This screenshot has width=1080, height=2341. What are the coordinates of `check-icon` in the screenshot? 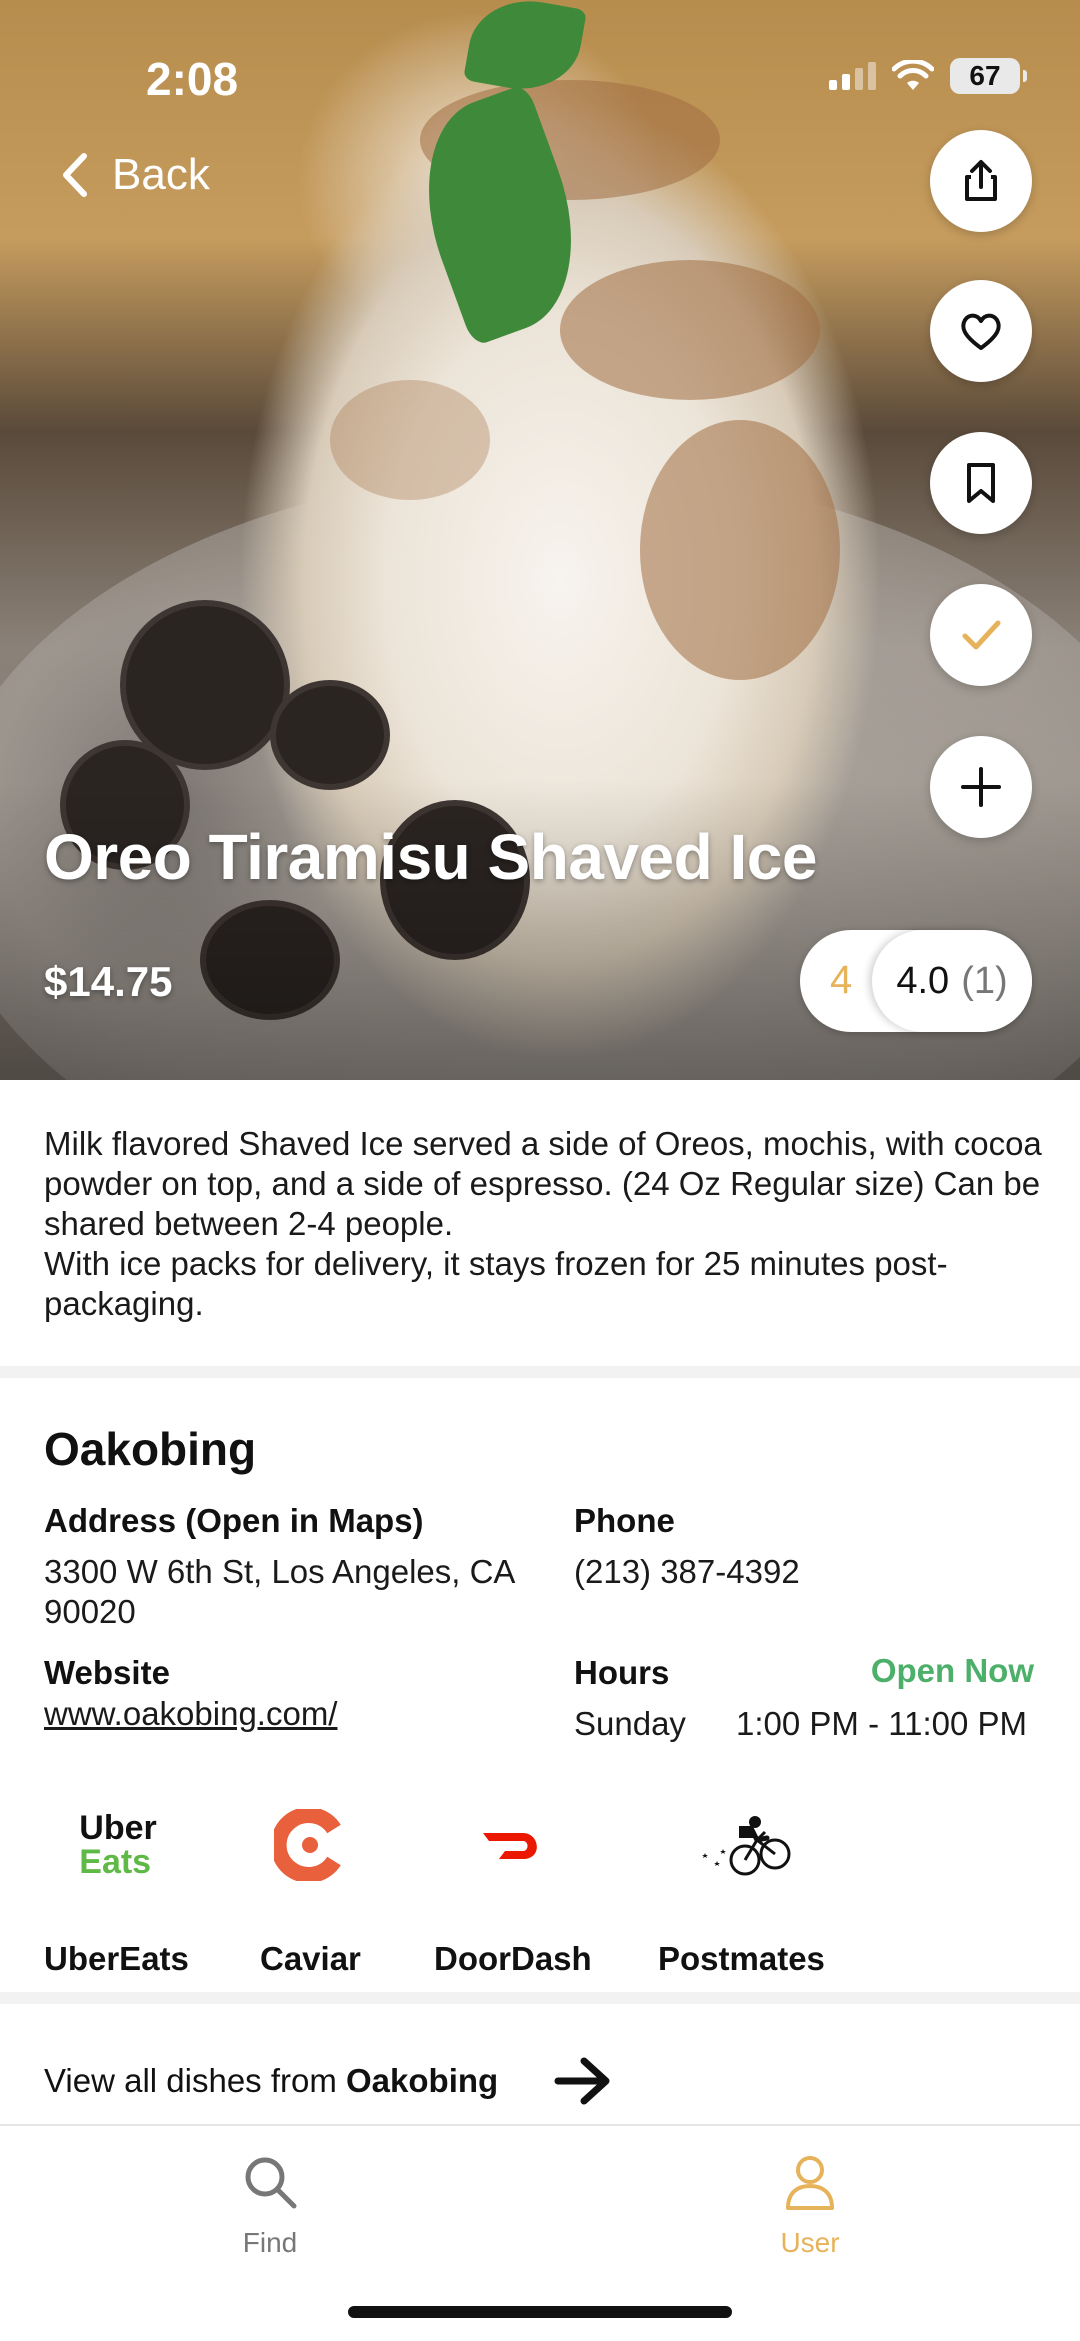 It's located at (981, 635).